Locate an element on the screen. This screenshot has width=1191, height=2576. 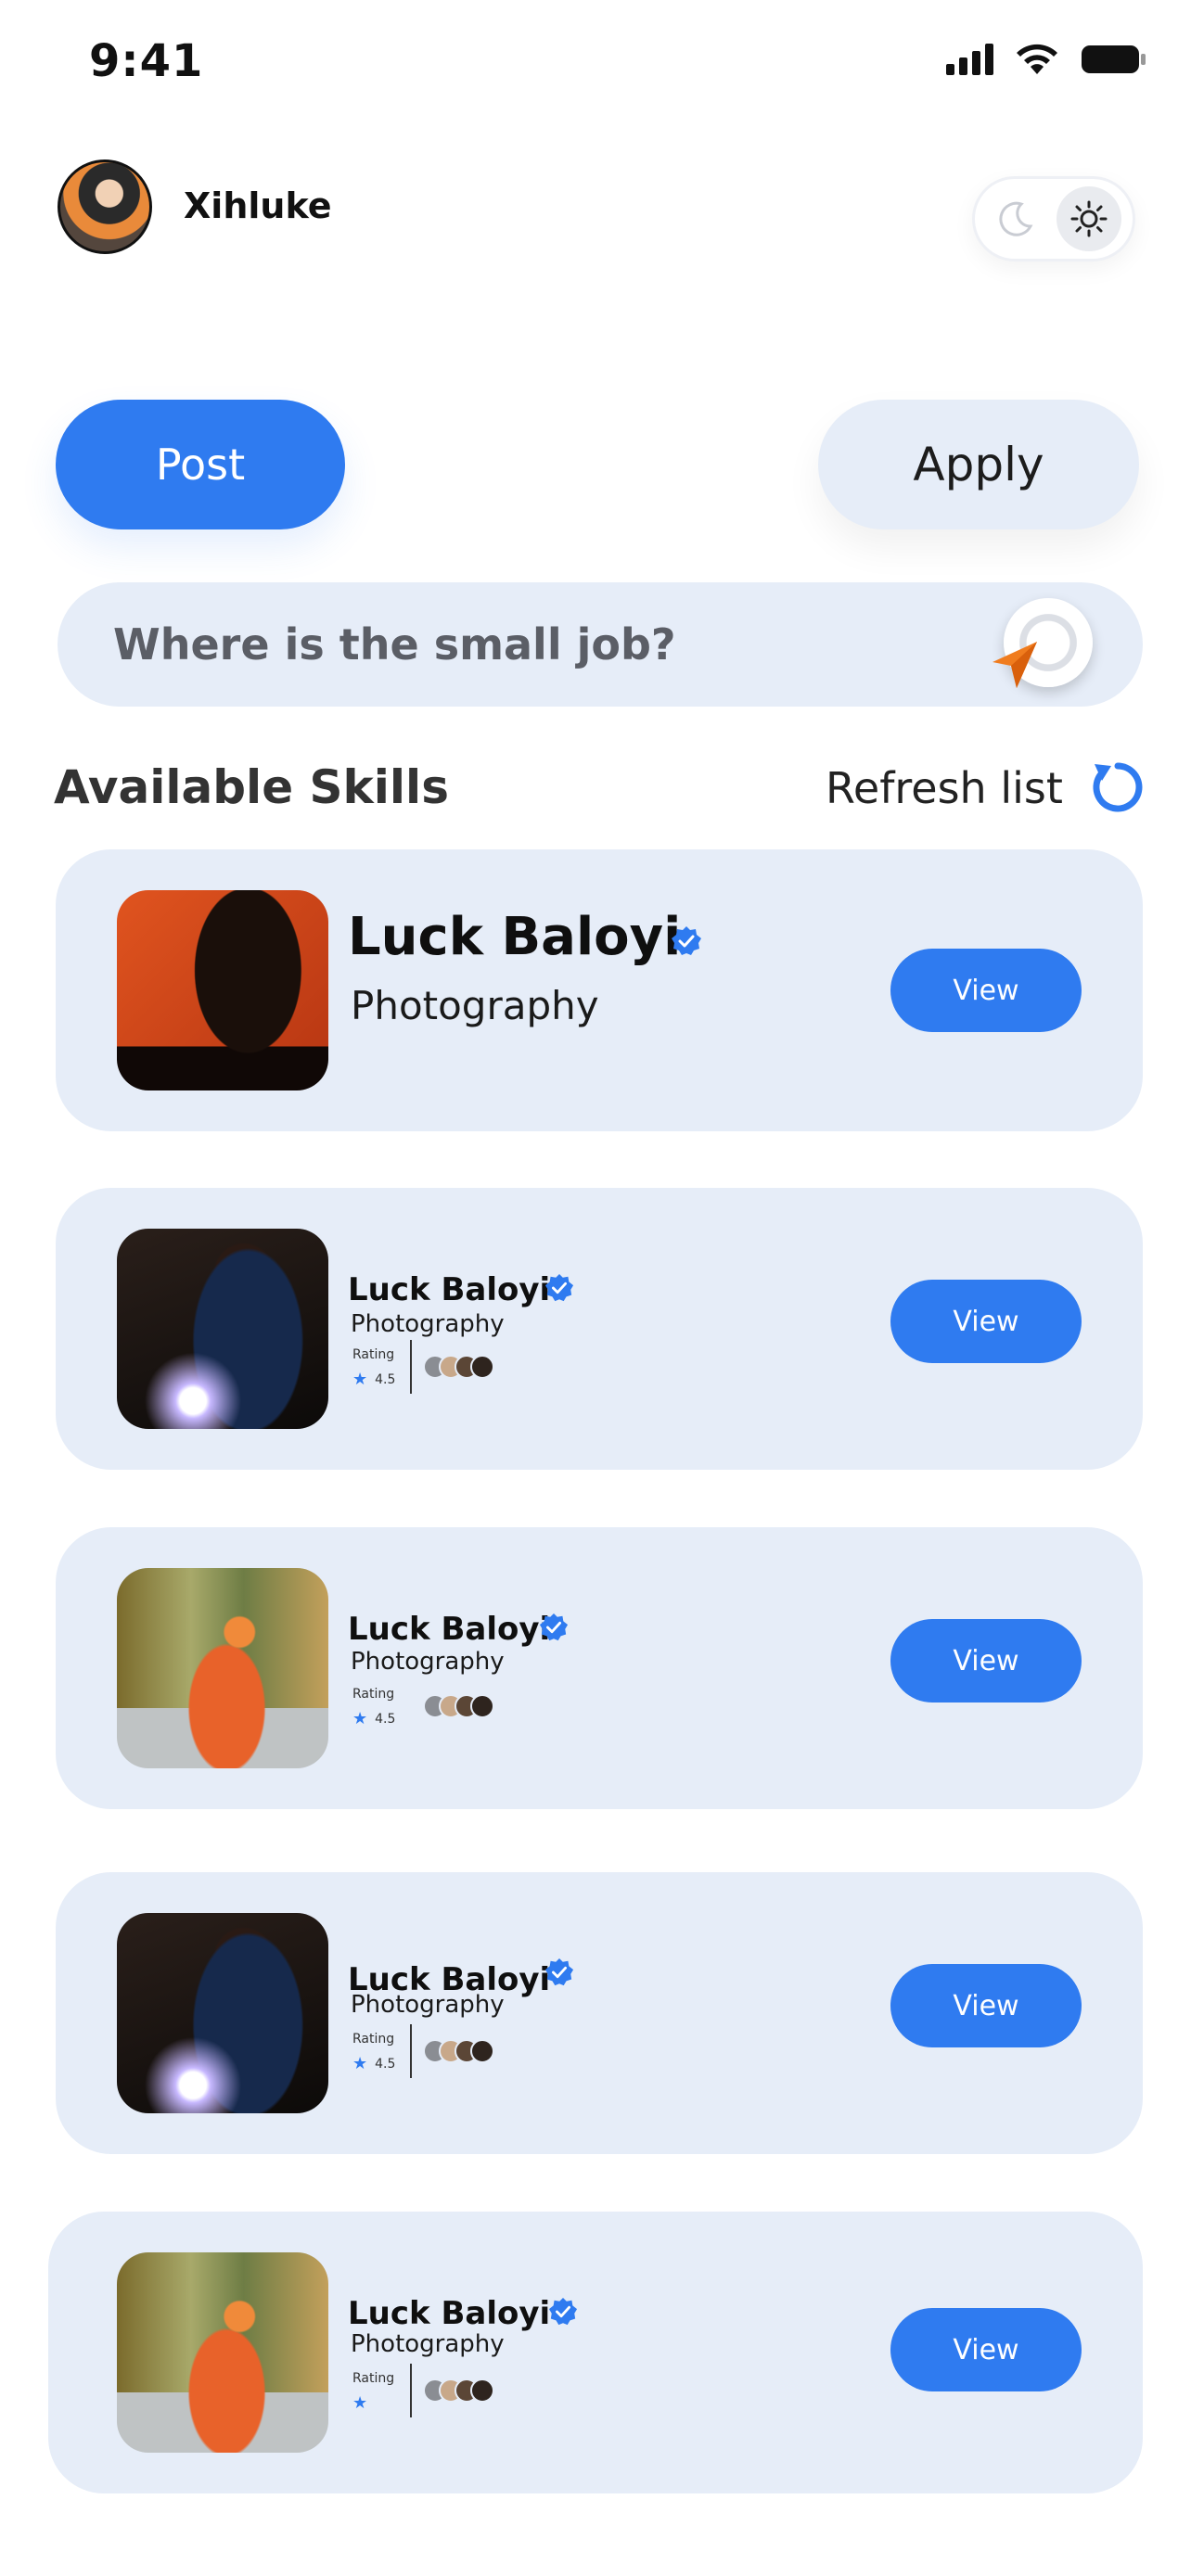
sun-icon is located at coordinates (1089, 218).